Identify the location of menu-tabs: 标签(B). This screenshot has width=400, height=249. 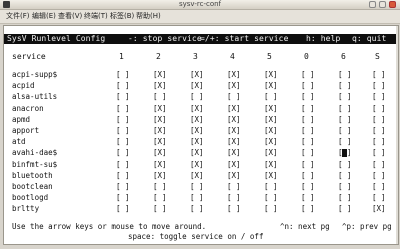
(122, 16).